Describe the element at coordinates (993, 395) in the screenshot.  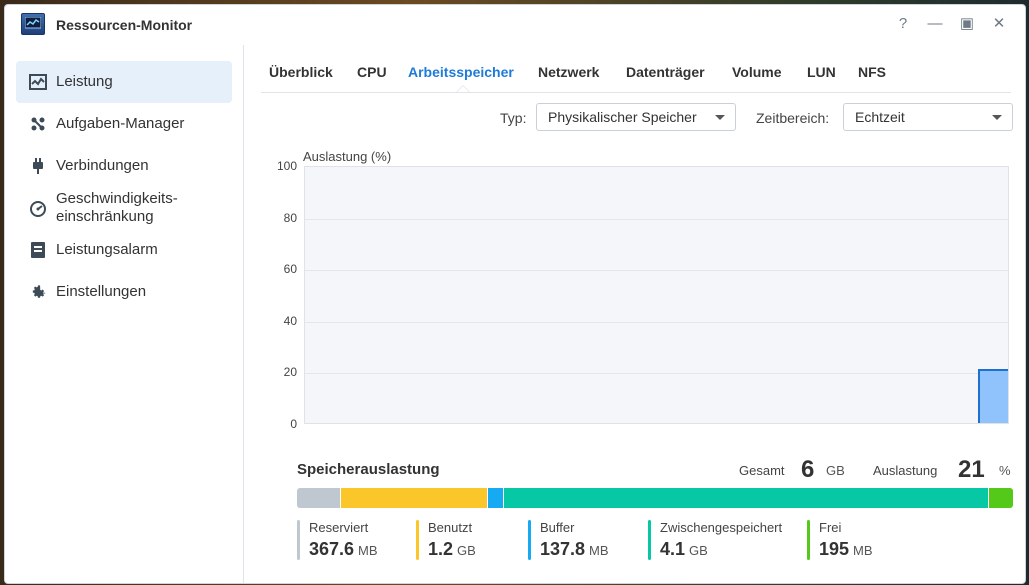
I see `usage-area-mark` at that location.